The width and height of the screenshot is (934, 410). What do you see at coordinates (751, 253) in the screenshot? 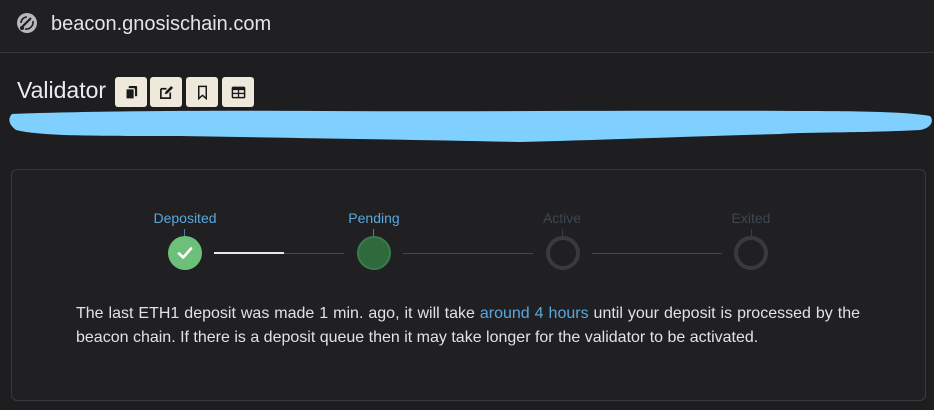
I see `step-exited-upcoming` at bounding box center [751, 253].